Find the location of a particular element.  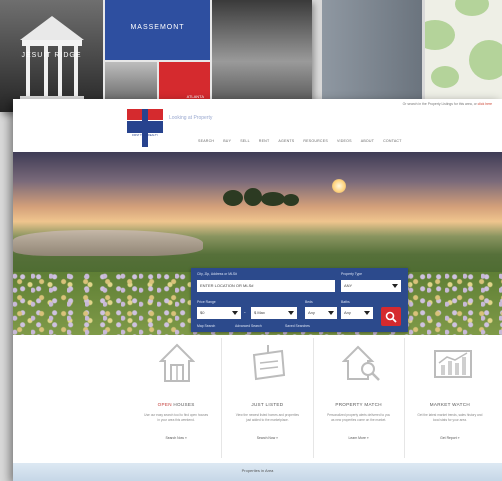

tile-caption: JESUIT RIDGE is located at coordinates (51, 55).